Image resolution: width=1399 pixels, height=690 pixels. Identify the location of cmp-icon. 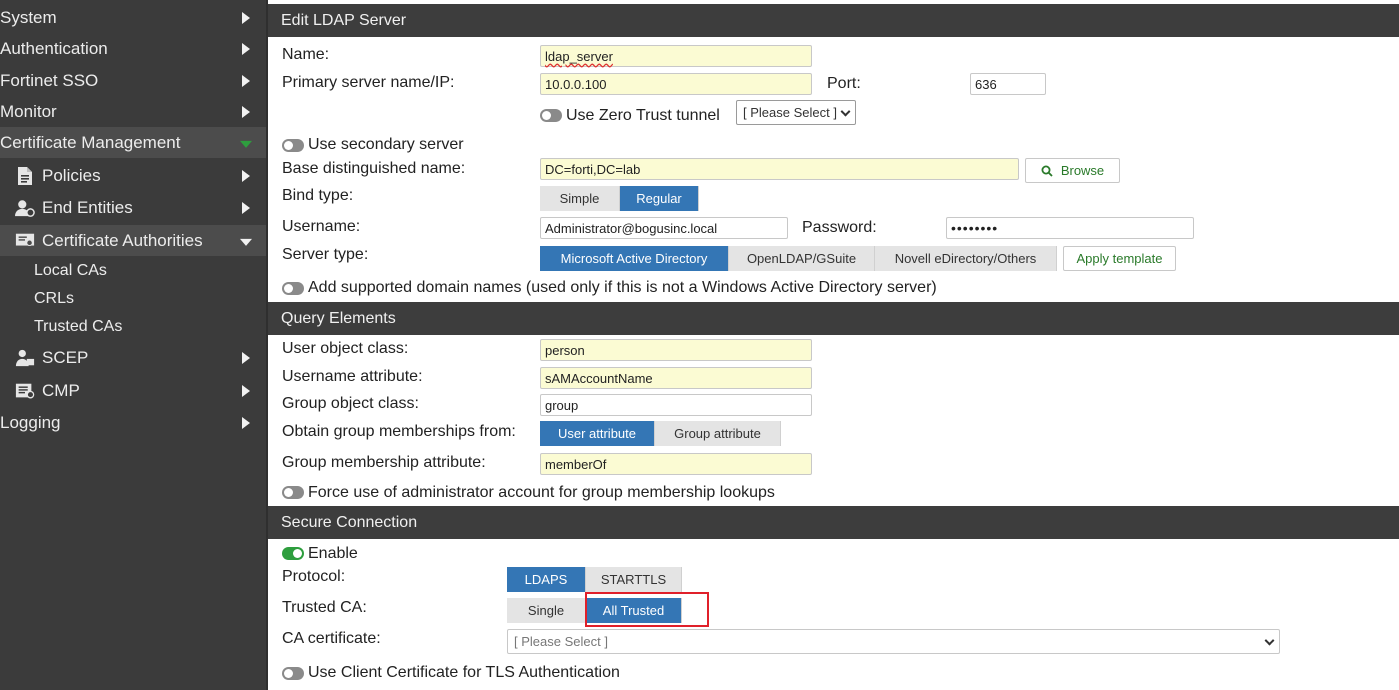
(25, 391).